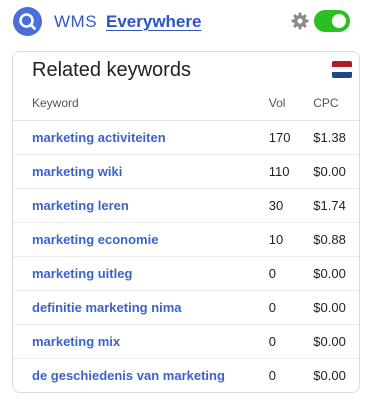 The height and width of the screenshot is (402, 370). Describe the element at coordinates (186, 205) in the screenshot. I see `table-row: marketing leren 30 $1.74` at that location.